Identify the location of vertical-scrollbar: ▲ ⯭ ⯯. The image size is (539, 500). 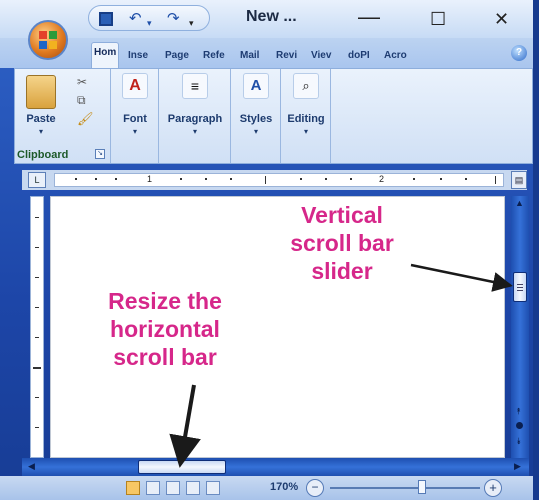
(520, 327).